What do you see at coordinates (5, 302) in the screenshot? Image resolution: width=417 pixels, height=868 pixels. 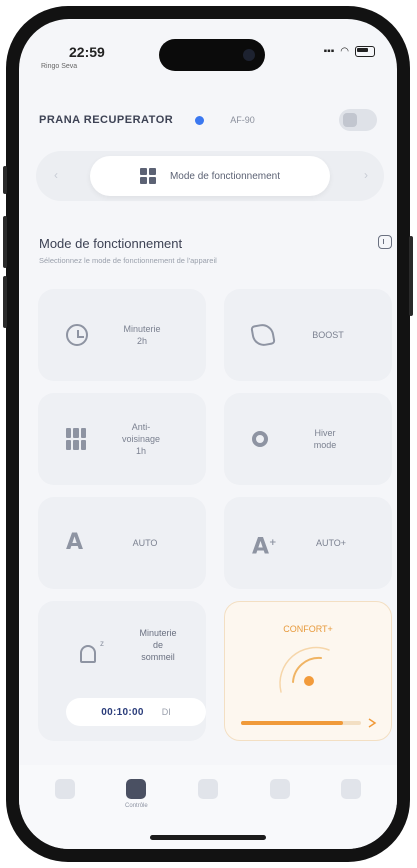 I see `volume-down-button` at bounding box center [5, 302].